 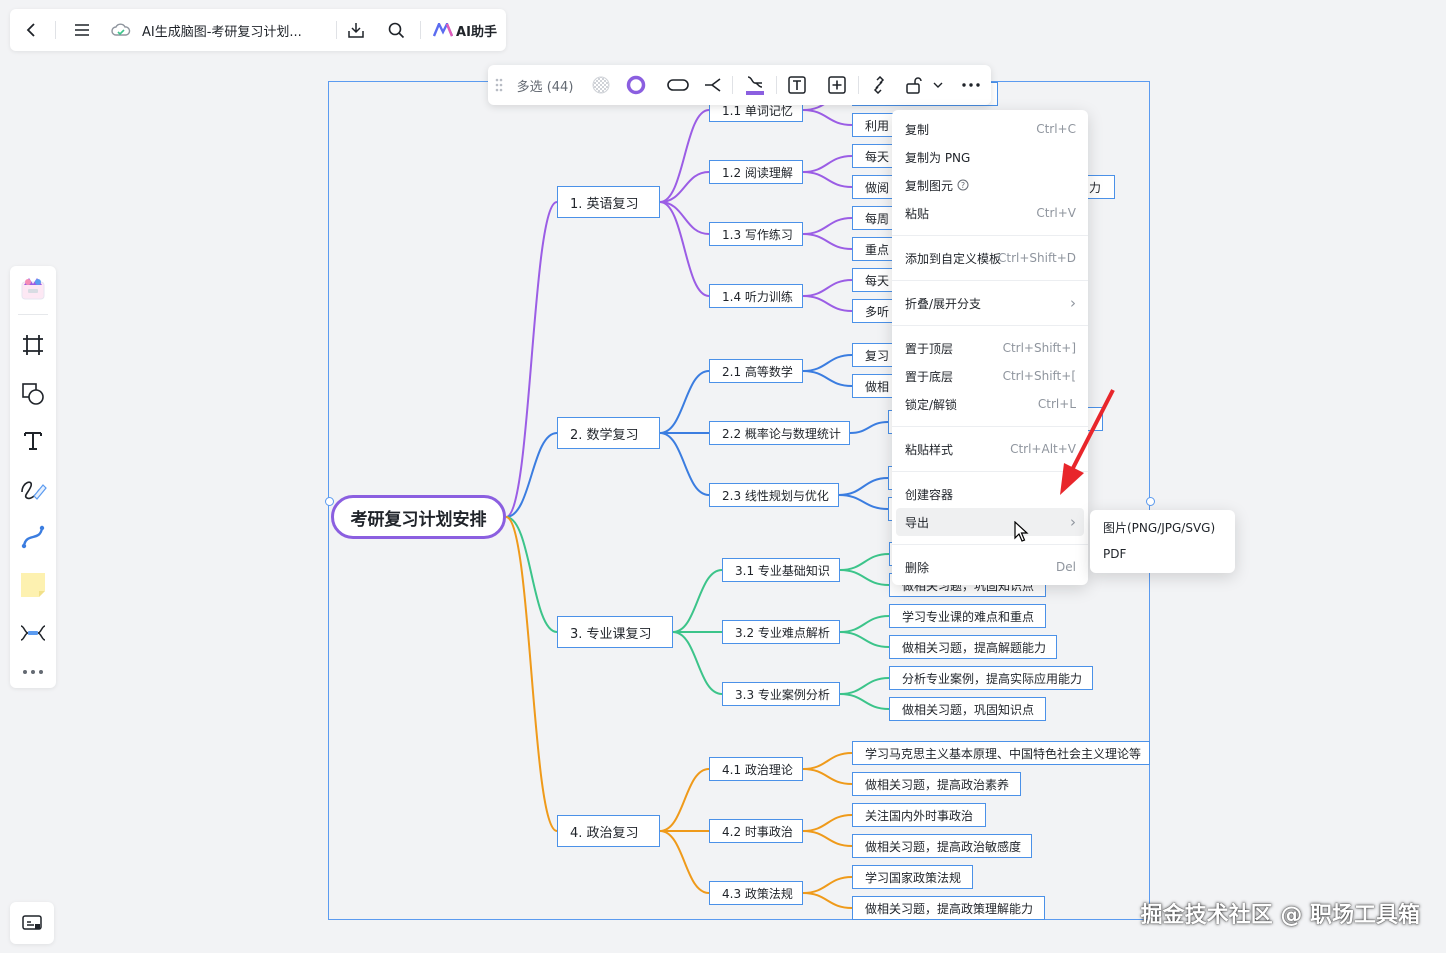 I want to click on resize-handle-left, so click(x=329, y=501).